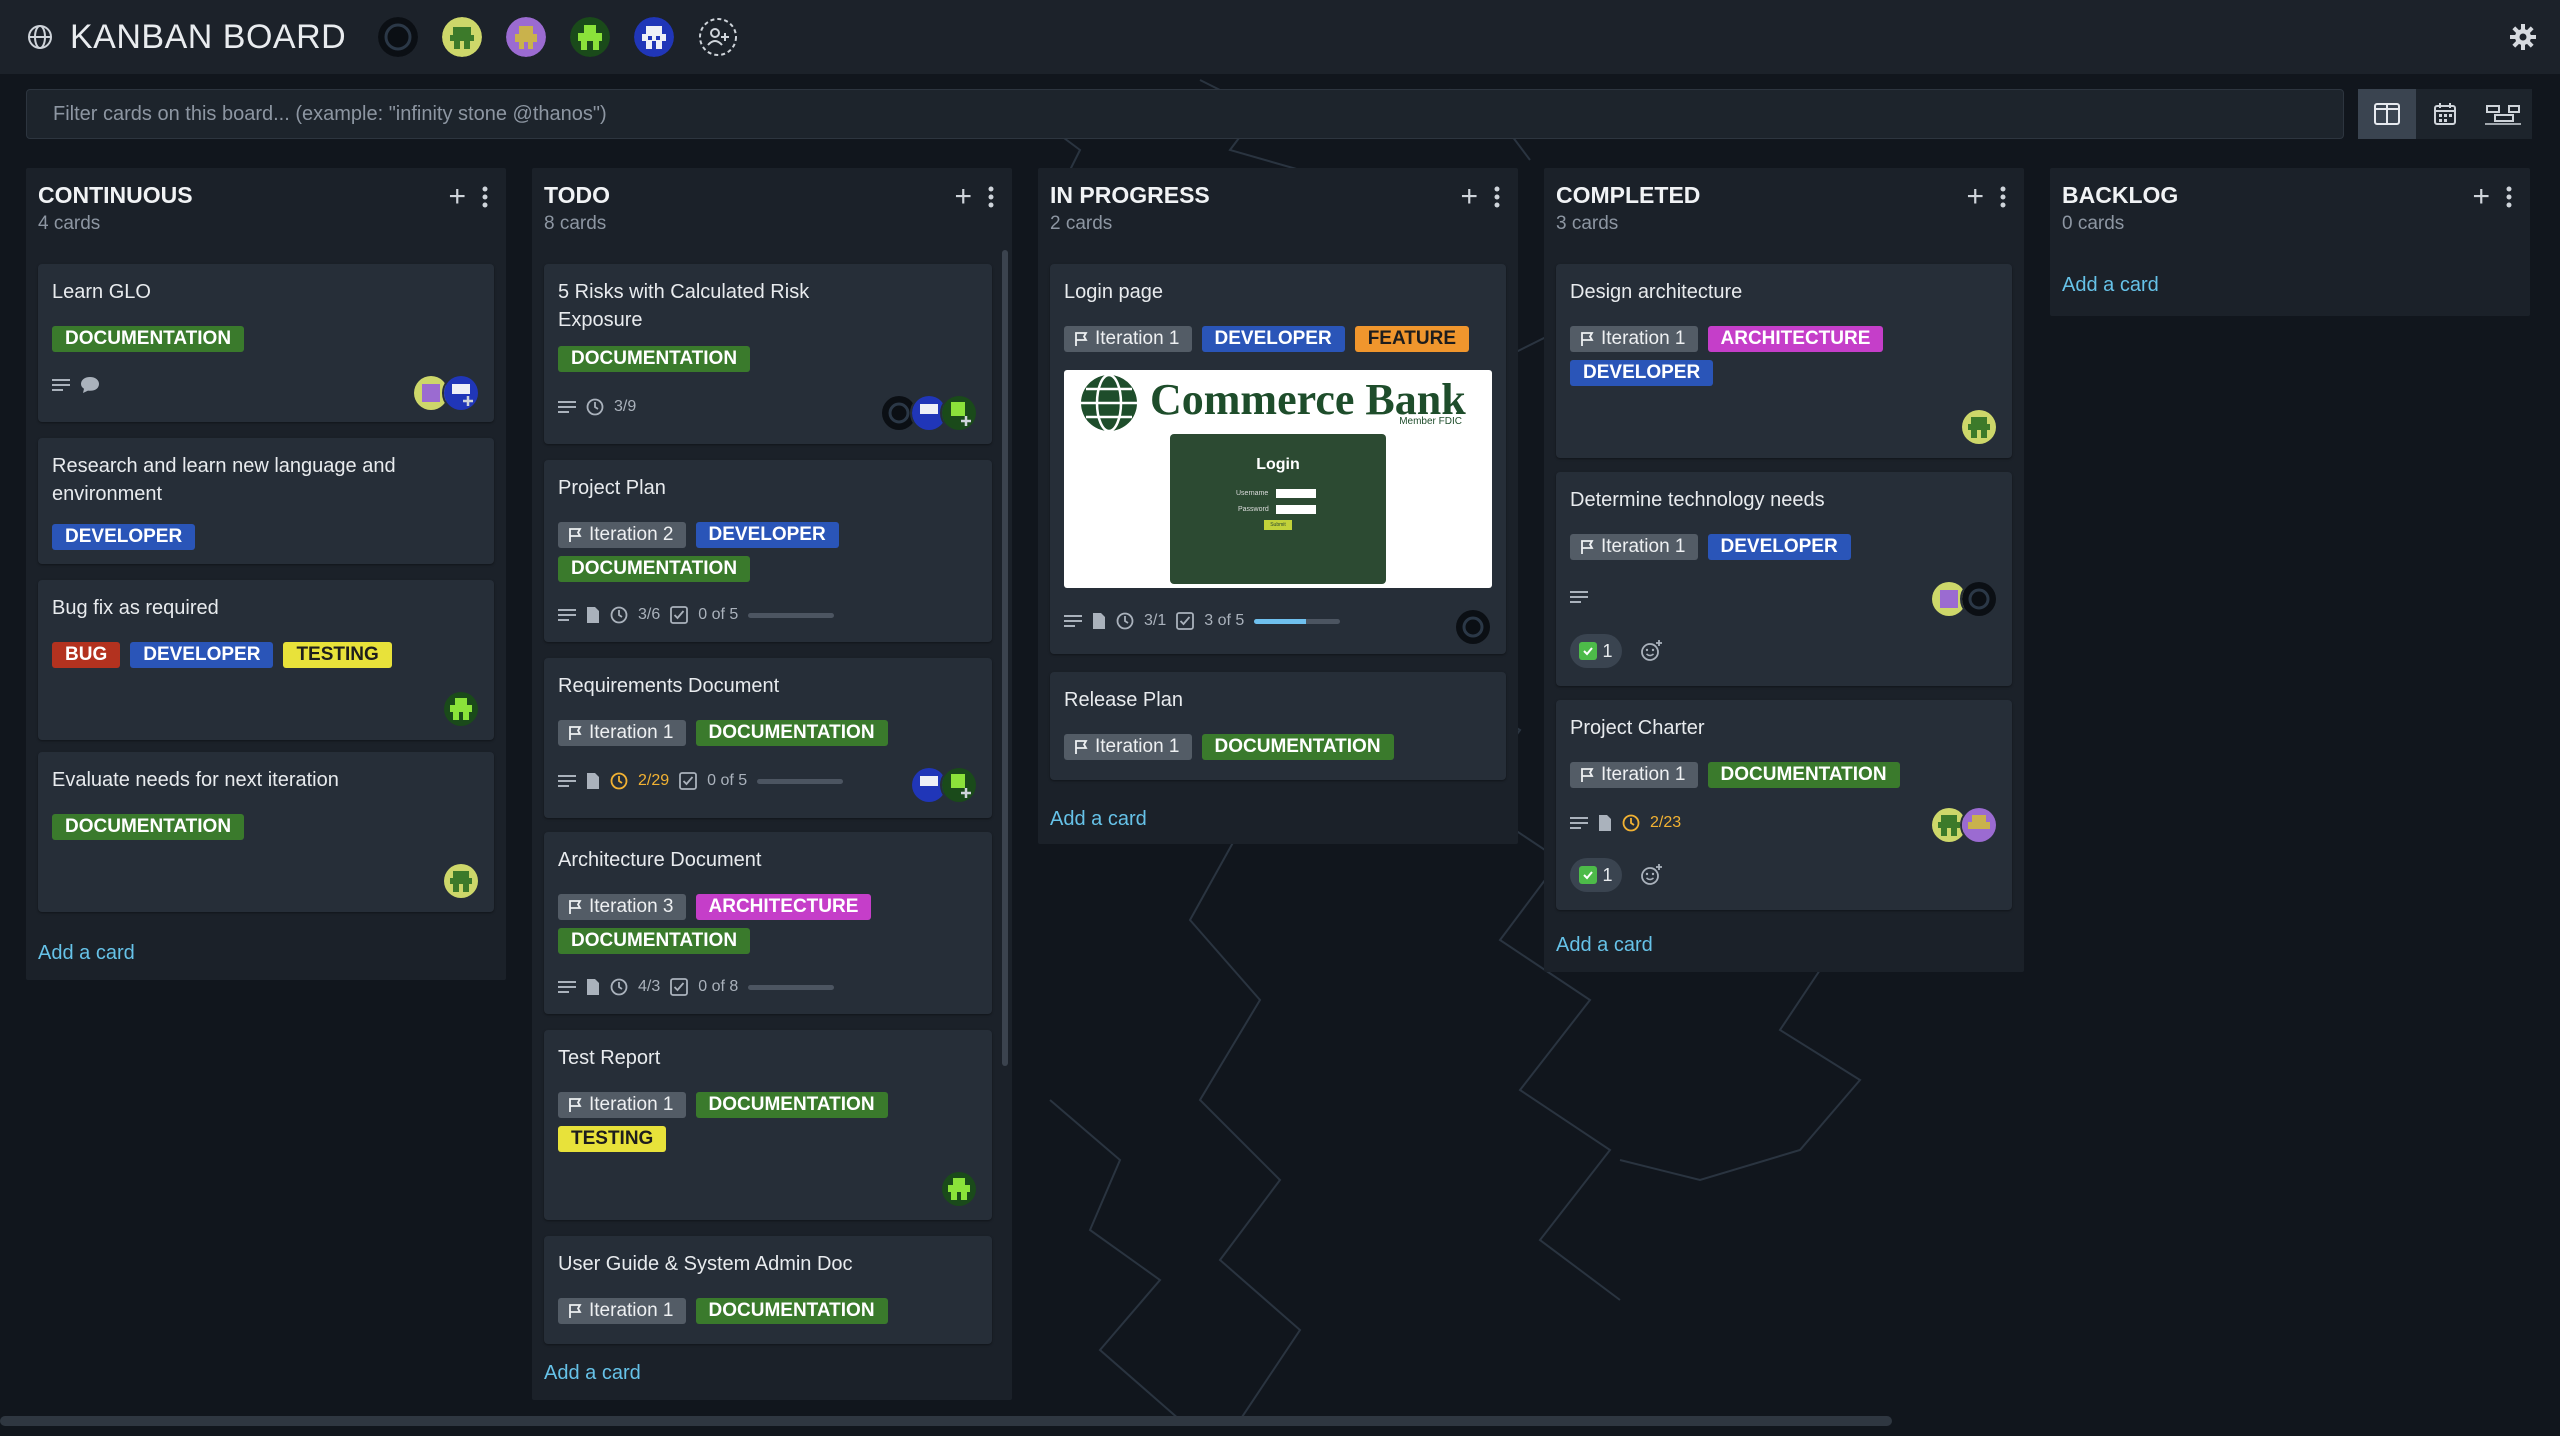 Image resolution: width=2560 pixels, height=1436 pixels. Describe the element at coordinates (2523, 37) in the screenshot. I see `gear-icon` at that location.